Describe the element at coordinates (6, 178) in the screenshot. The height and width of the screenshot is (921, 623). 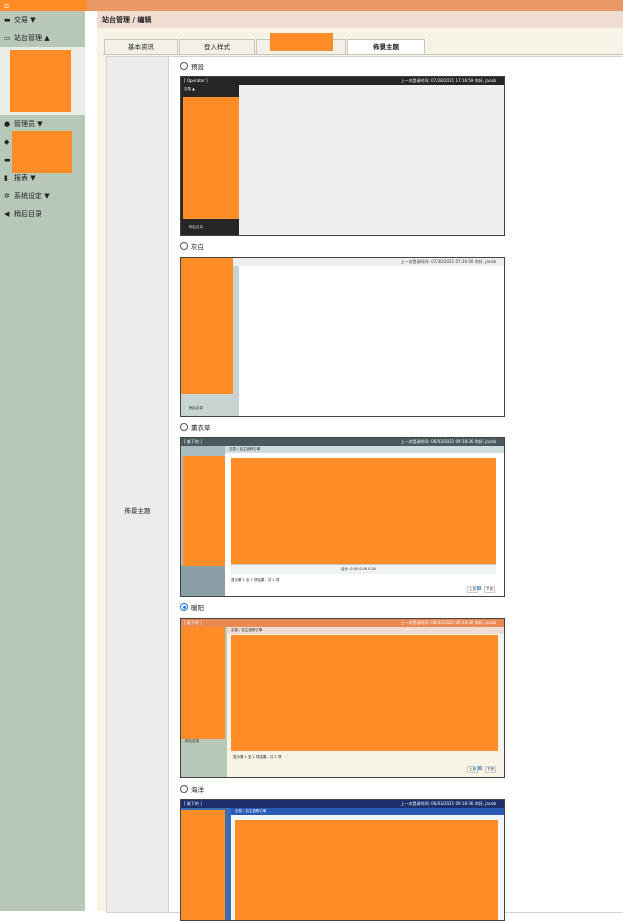
I see `bar-chart-icon: ▮` at that location.